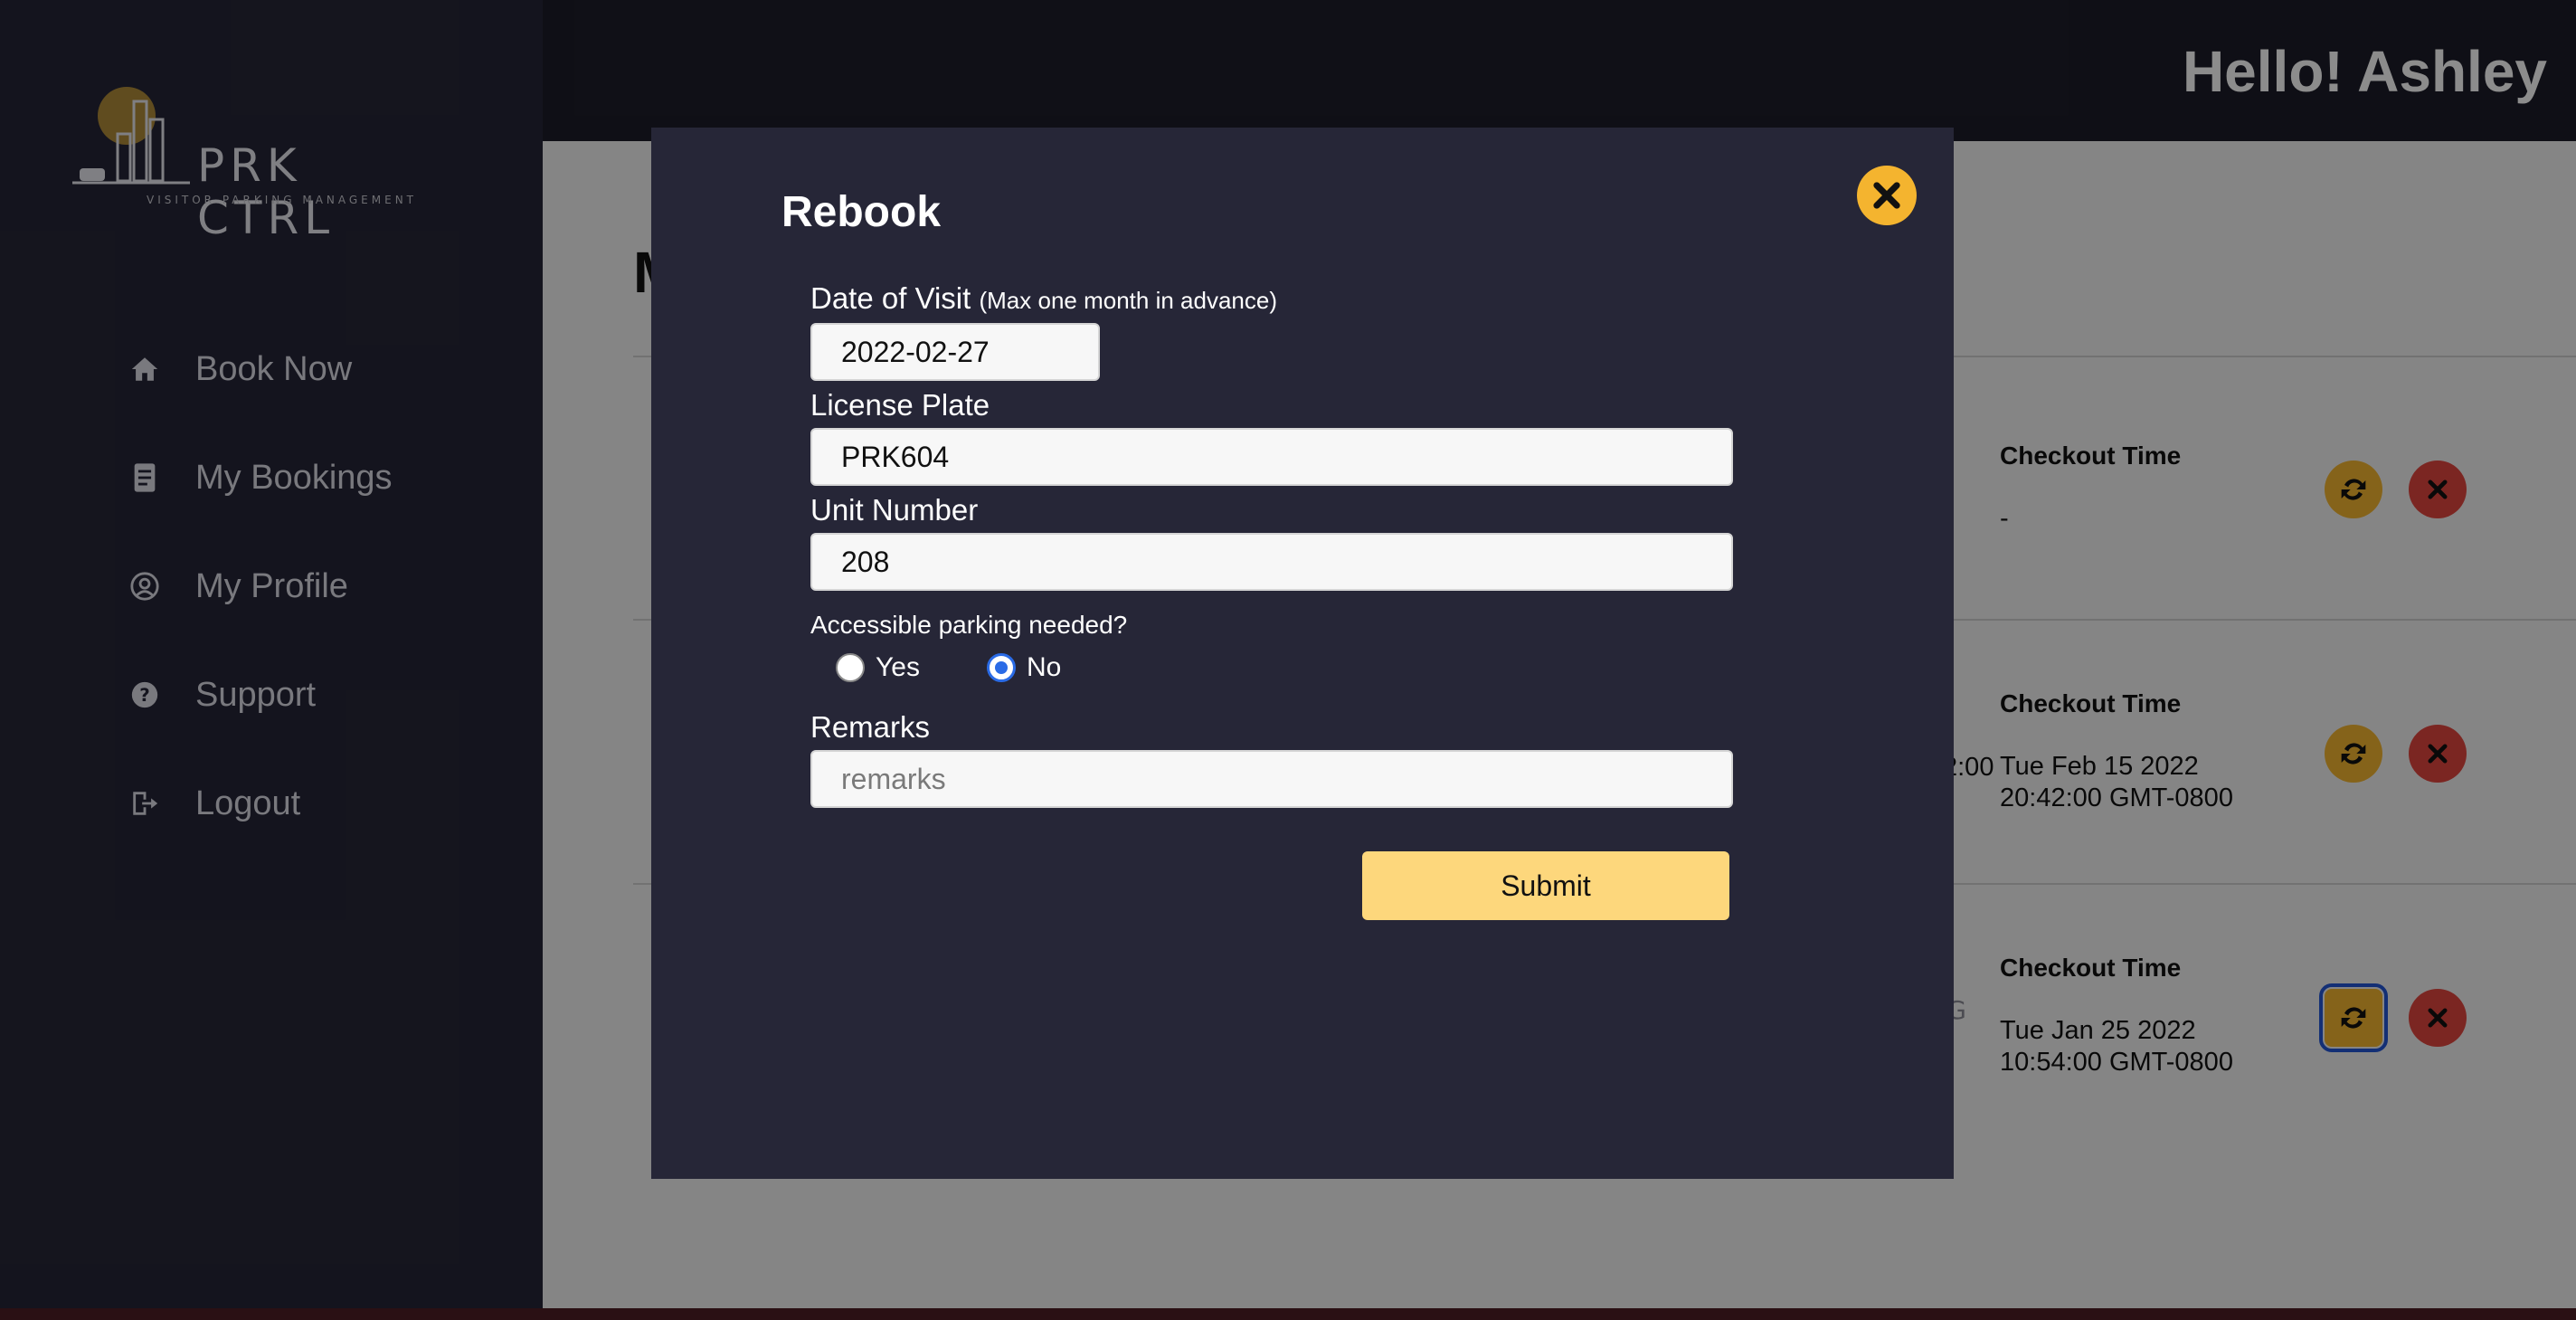  What do you see at coordinates (895, 510) in the screenshot?
I see `unit-number-label: Unit Number` at bounding box center [895, 510].